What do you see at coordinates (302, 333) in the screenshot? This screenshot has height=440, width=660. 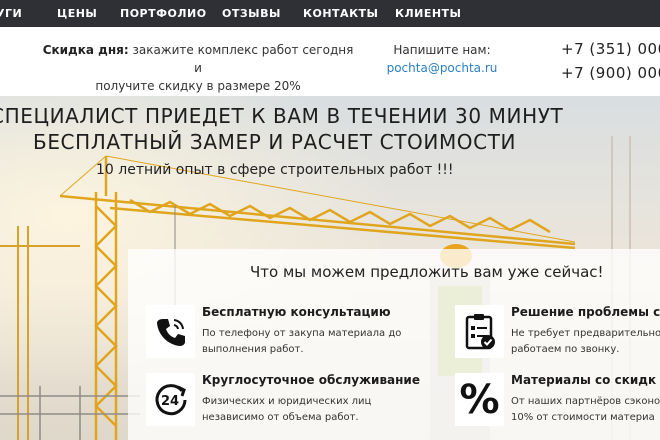 I see `feature-desc-line1: По телефону от закупа материала до` at bounding box center [302, 333].